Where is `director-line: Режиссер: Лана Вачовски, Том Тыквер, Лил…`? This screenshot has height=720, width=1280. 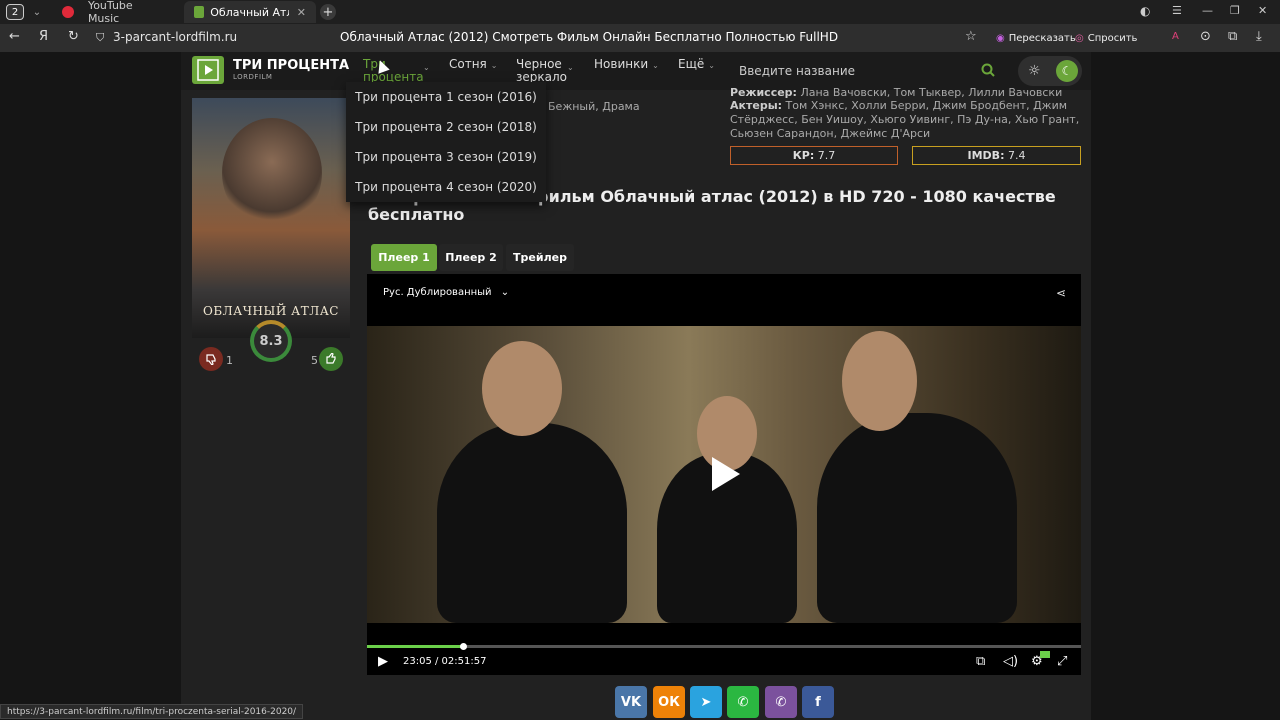
director-line: Режиссер: Лана Вачовски, Том Тыквер, Лил… is located at coordinates (905, 93).